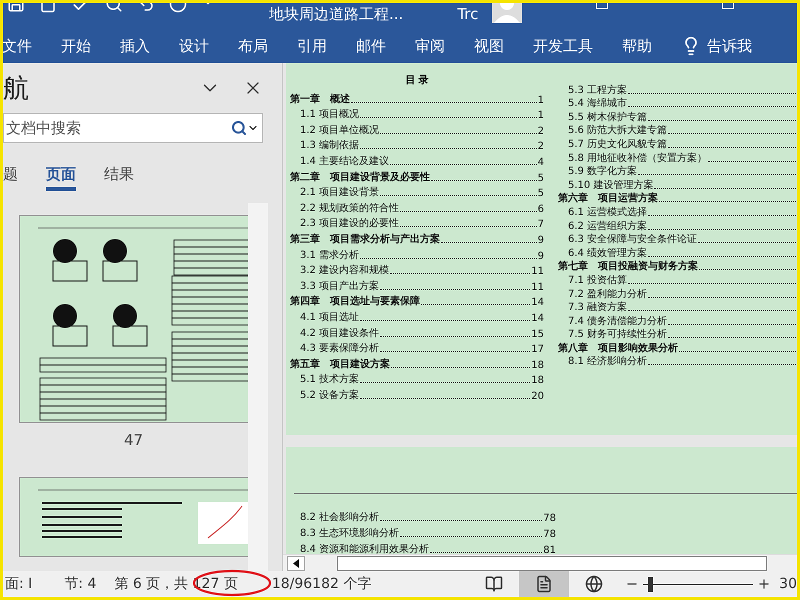  Describe the element at coordinates (133, 128) in the screenshot. I see `search-field: 文档中搜索` at that location.